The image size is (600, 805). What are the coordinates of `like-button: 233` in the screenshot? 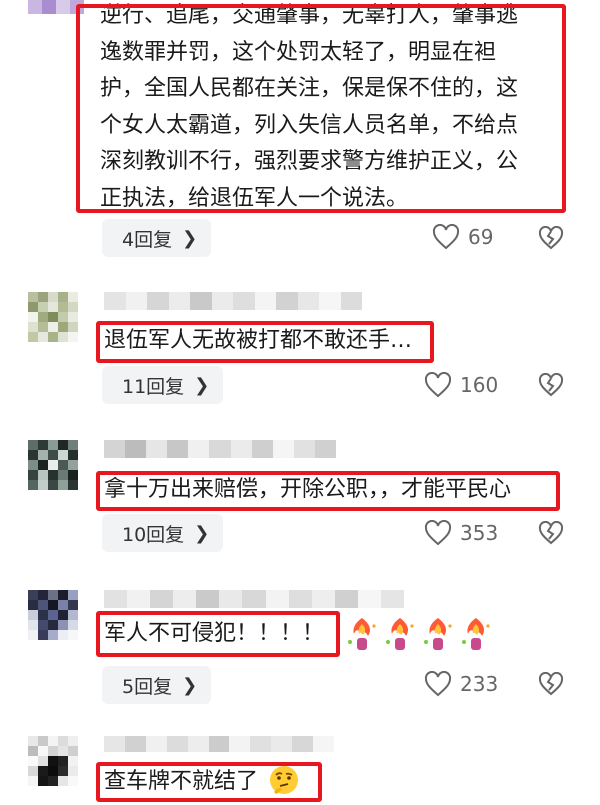 It's located at (461, 684).